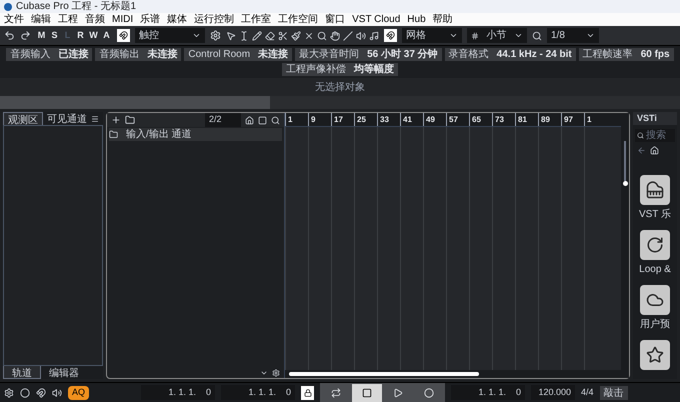  I want to click on undo-icon, so click(9, 35).